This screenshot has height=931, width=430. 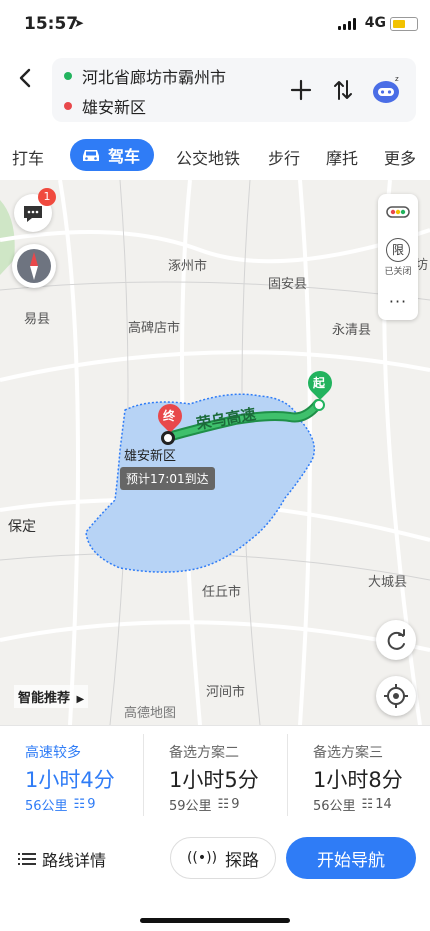 I want to click on refresh-icon, so click(x=396, y=639).